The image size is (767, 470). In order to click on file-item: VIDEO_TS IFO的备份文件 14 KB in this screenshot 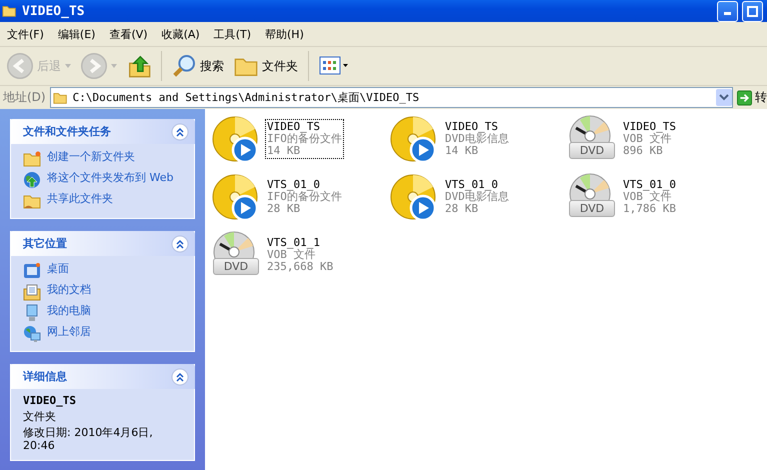, I will do `click(304, 139)`.